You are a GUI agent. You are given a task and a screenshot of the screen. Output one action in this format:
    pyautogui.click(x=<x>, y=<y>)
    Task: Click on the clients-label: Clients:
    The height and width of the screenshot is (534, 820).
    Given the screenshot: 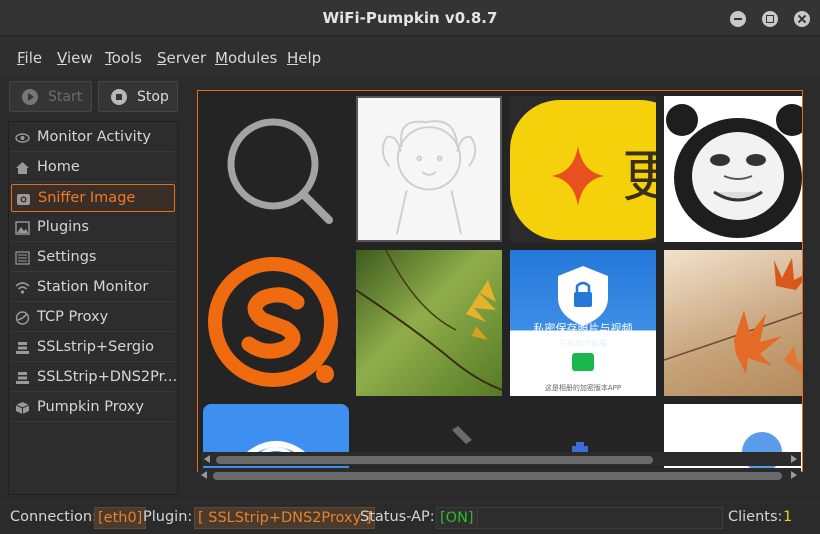 What is the action you would take?
    pyautogui.click(x=755, y=517)
    